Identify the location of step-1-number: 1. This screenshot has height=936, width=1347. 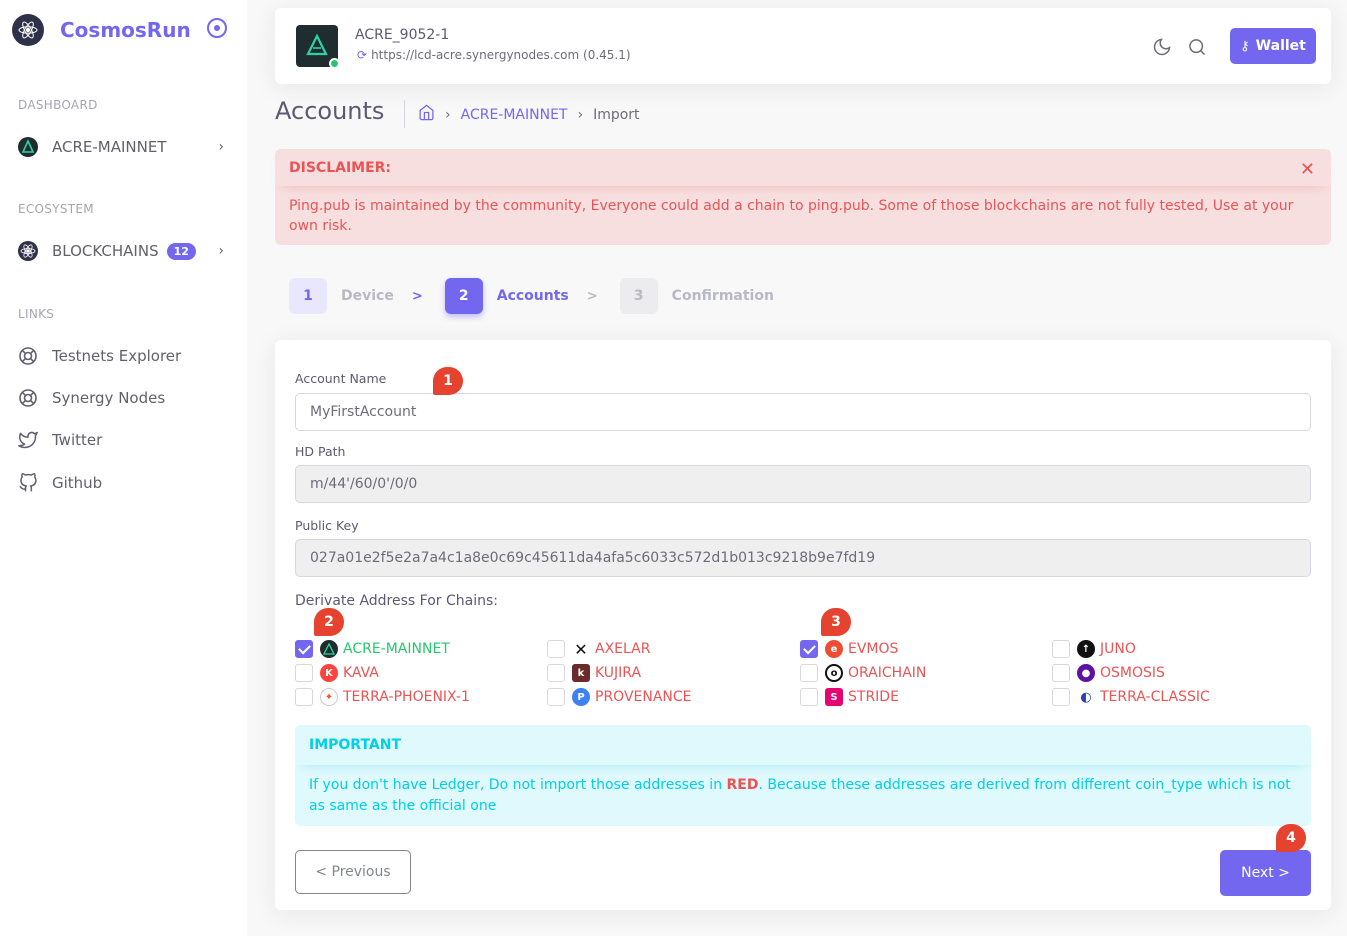
(308, 296).